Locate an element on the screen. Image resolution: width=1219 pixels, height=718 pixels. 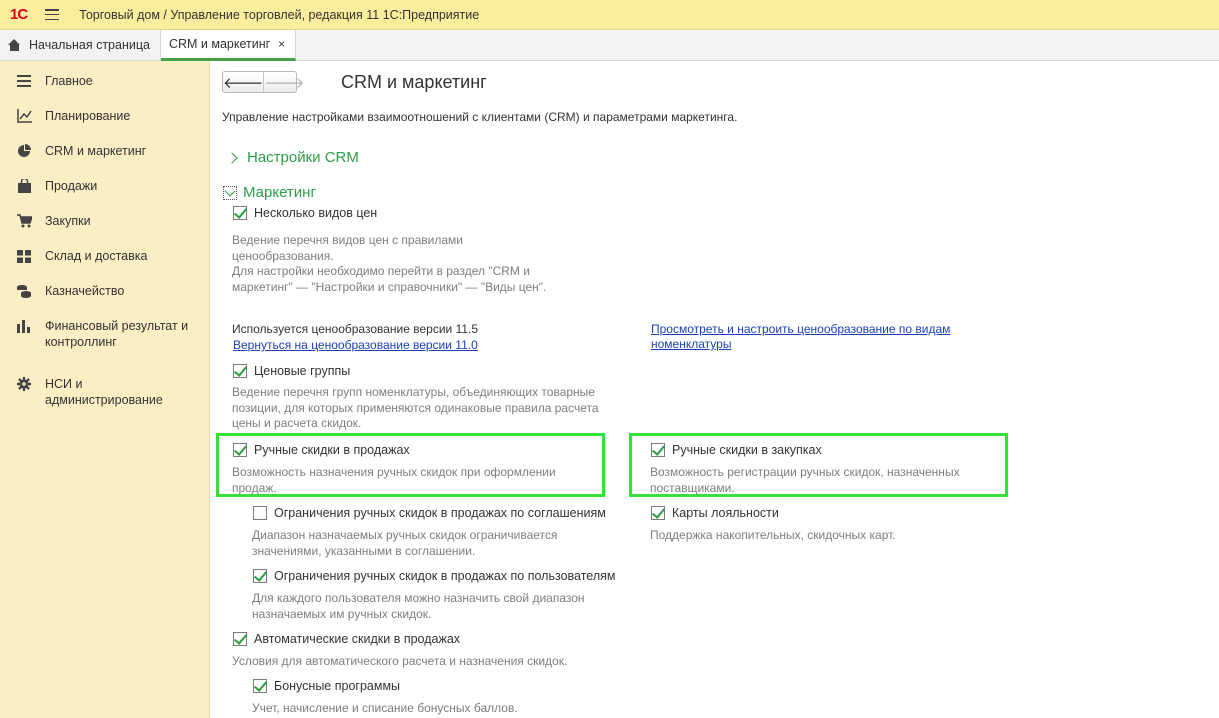
price-groups-checkbox: Ценовые группы is located at coordinates (291, 371).